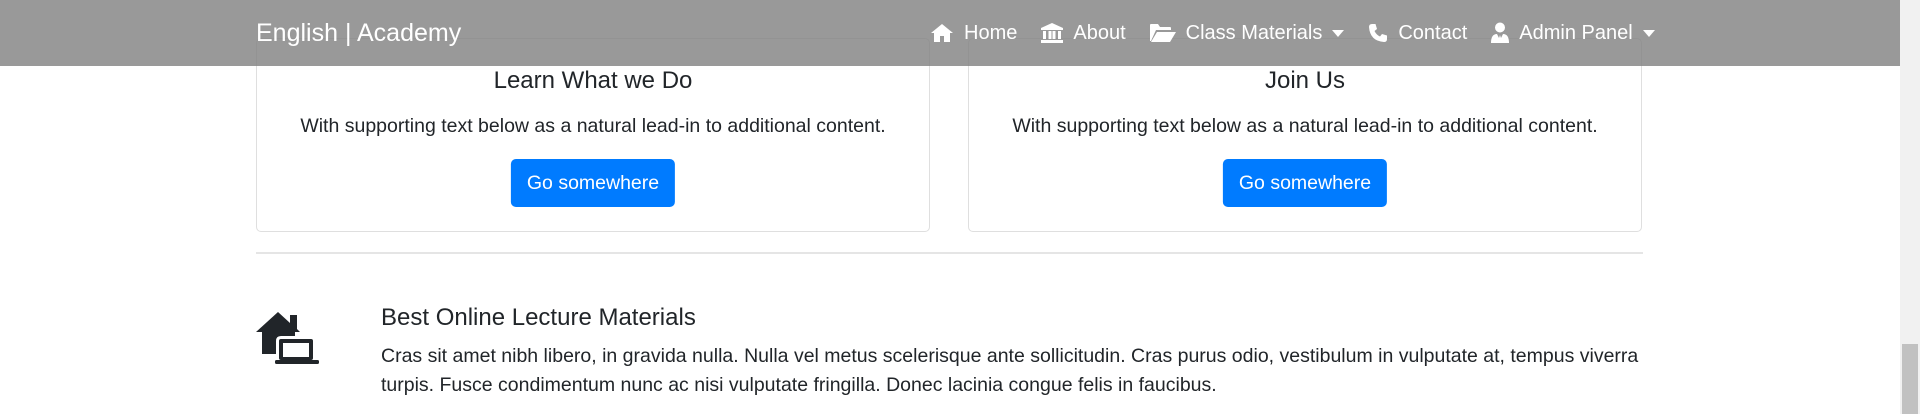 This screenshot has height=414, width=1920. I want to click on laptop-house-icon, so click(287, 338).